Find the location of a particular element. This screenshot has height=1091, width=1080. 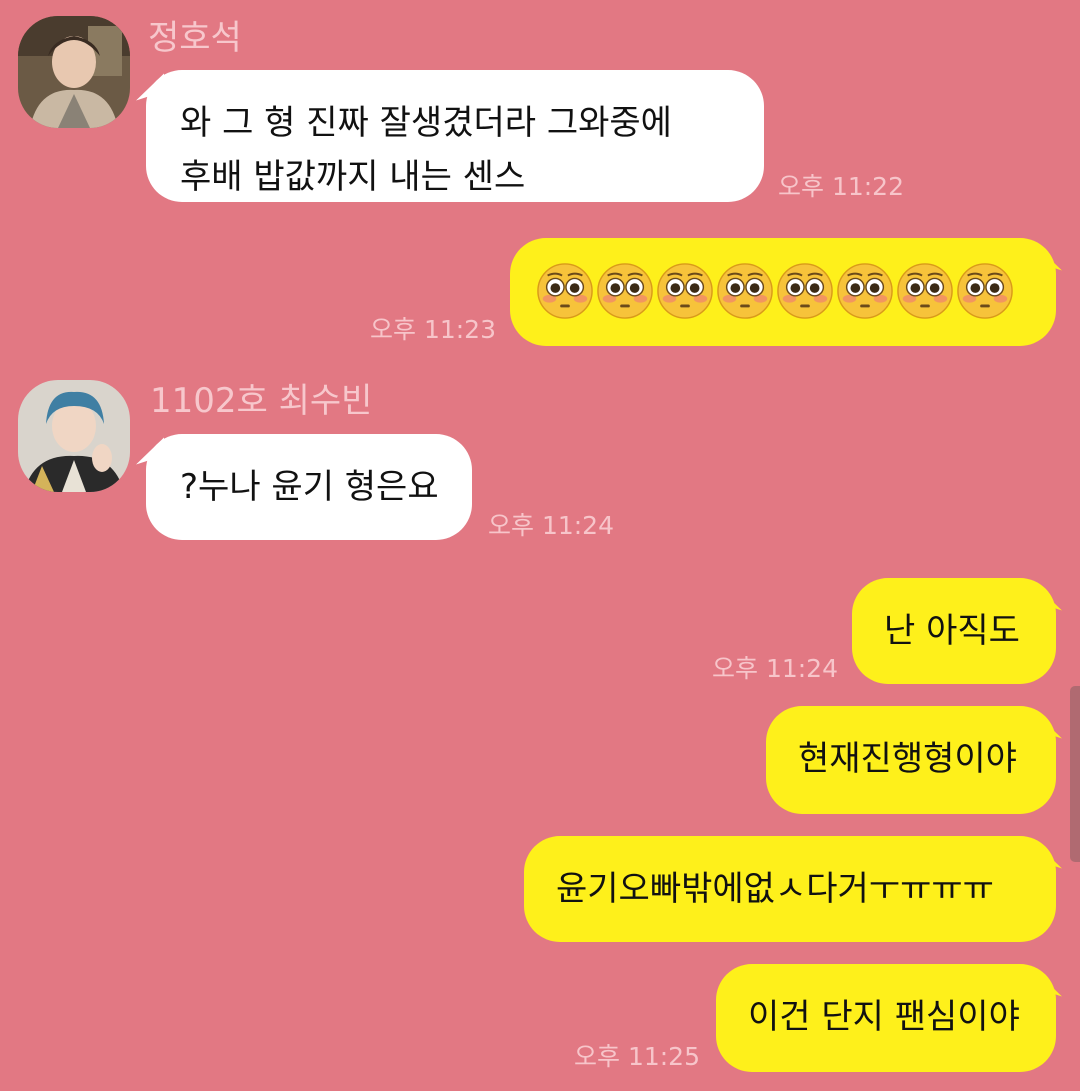

message-text-line: ?누나 윤기 형은요 is located at coordinates (309, 487).